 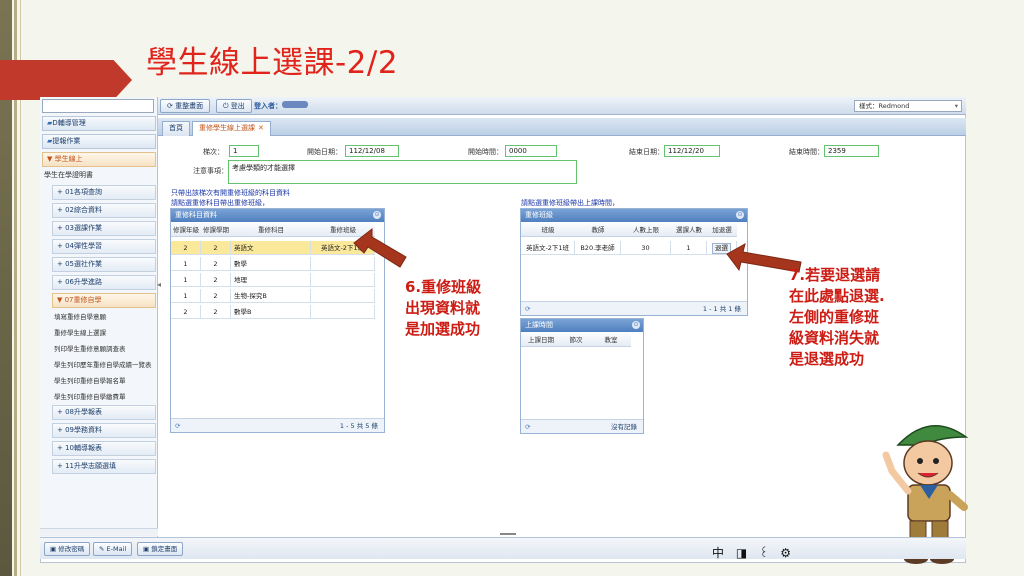 I want to click on column-header: 班級, so click(x=548, y=230).